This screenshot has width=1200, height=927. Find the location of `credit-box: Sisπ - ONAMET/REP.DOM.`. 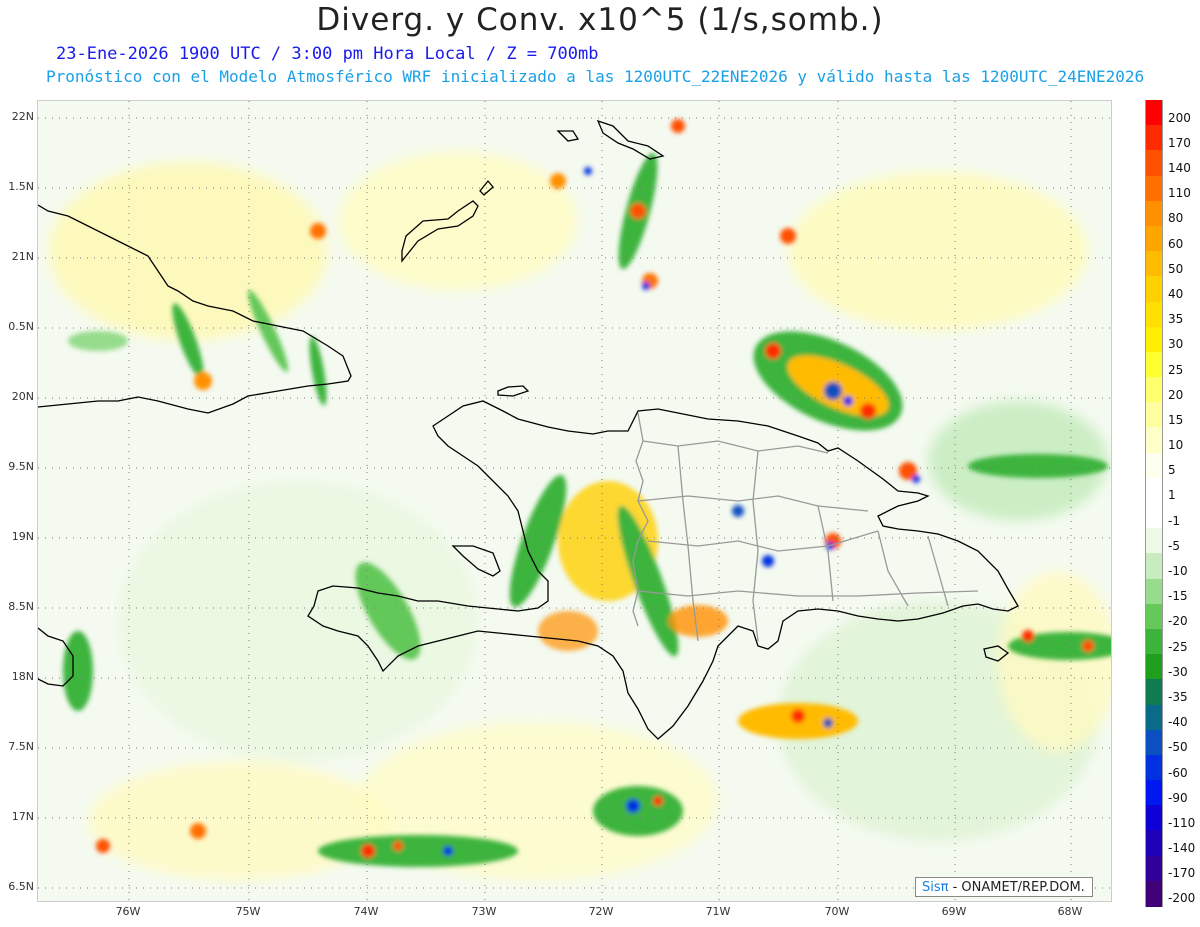

credit-box: Sisπ - ONAMET/REP.DOM. is located at coordinates (1004, 887).